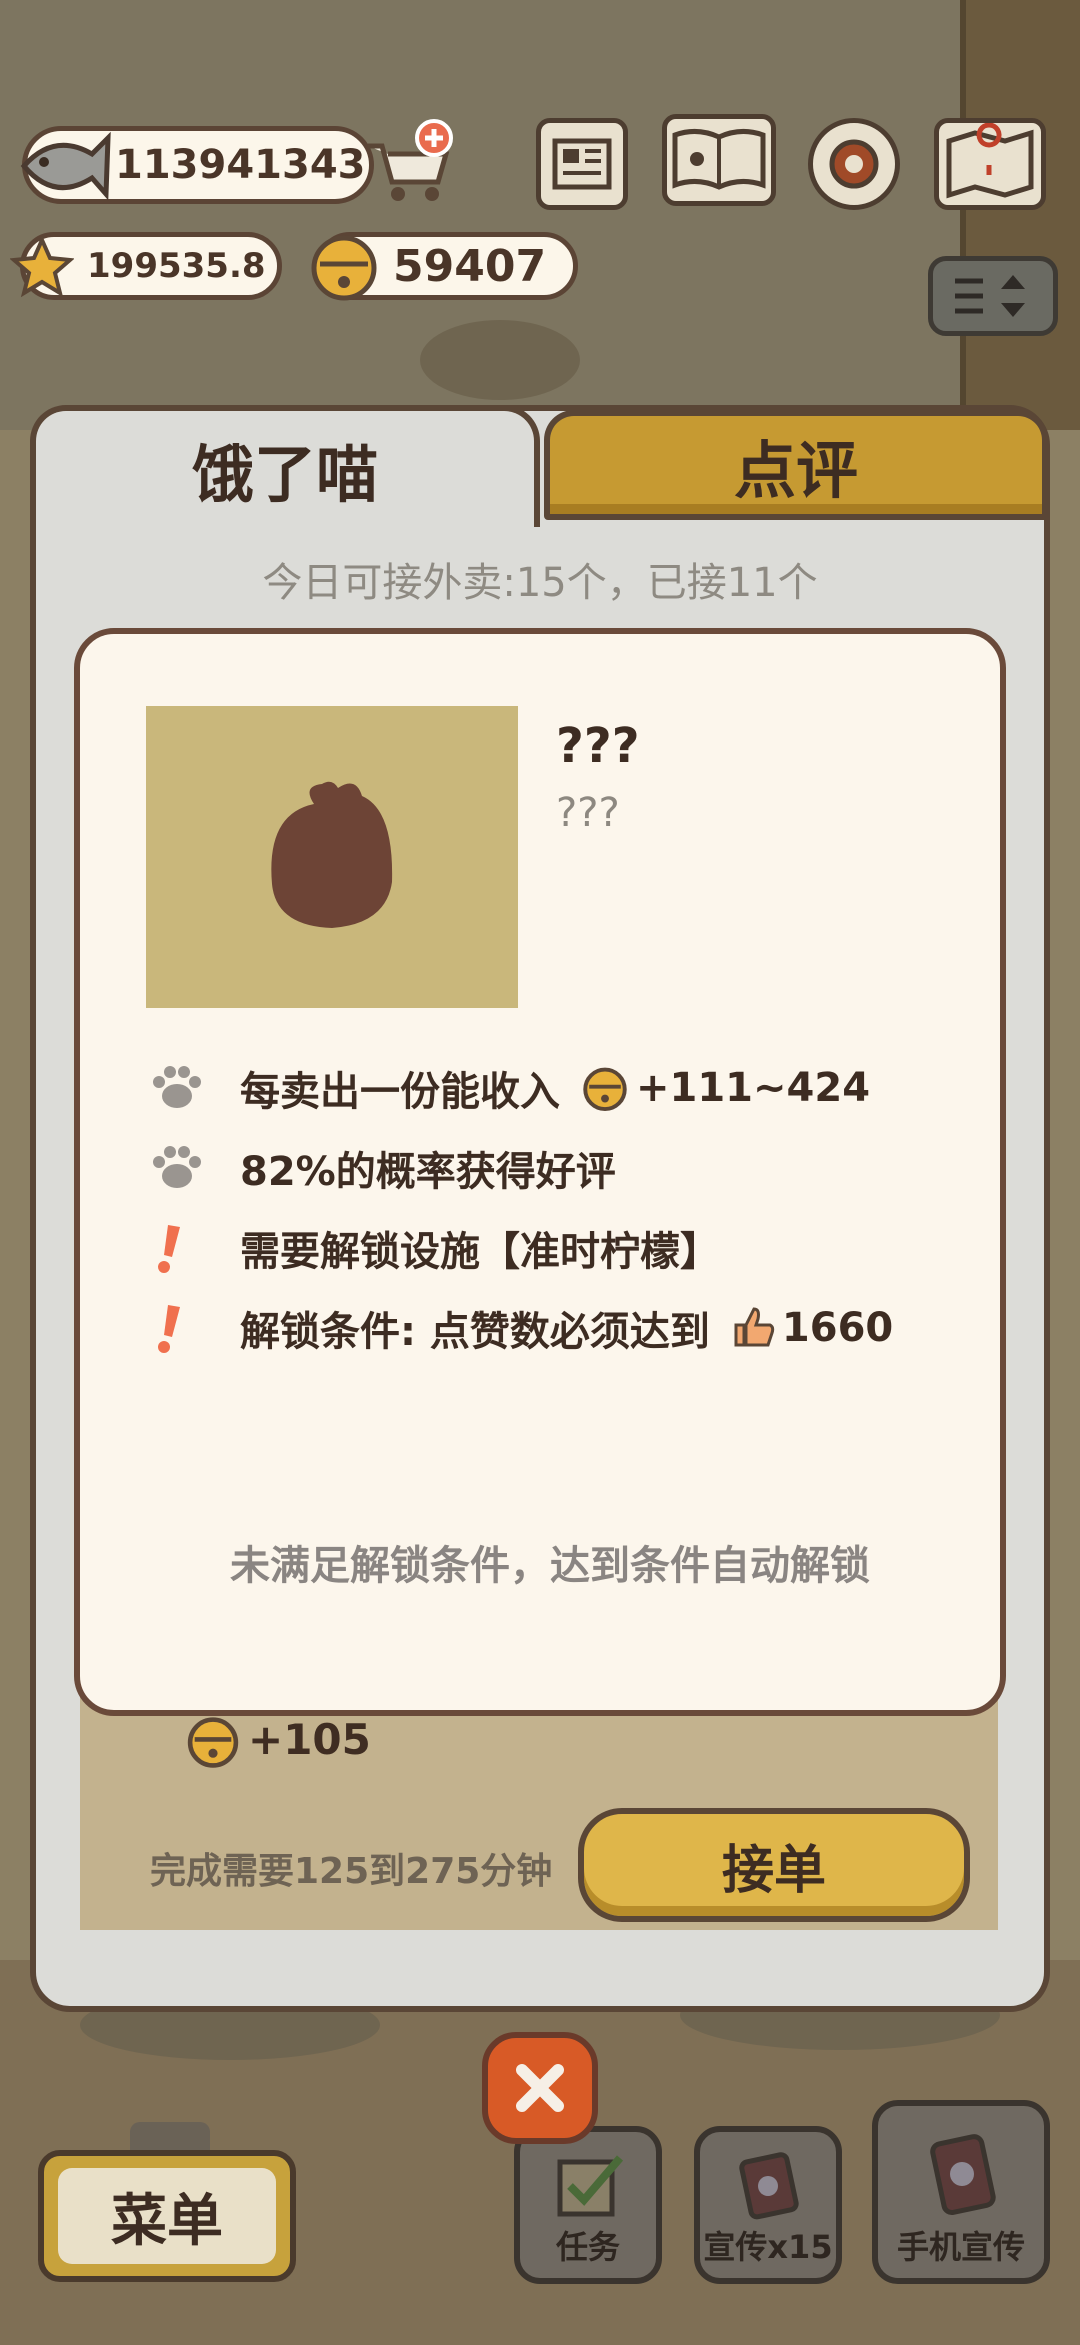  Describe the element at coordinates (1020, 215) in the screenshot. I see `background-tree` at that location.